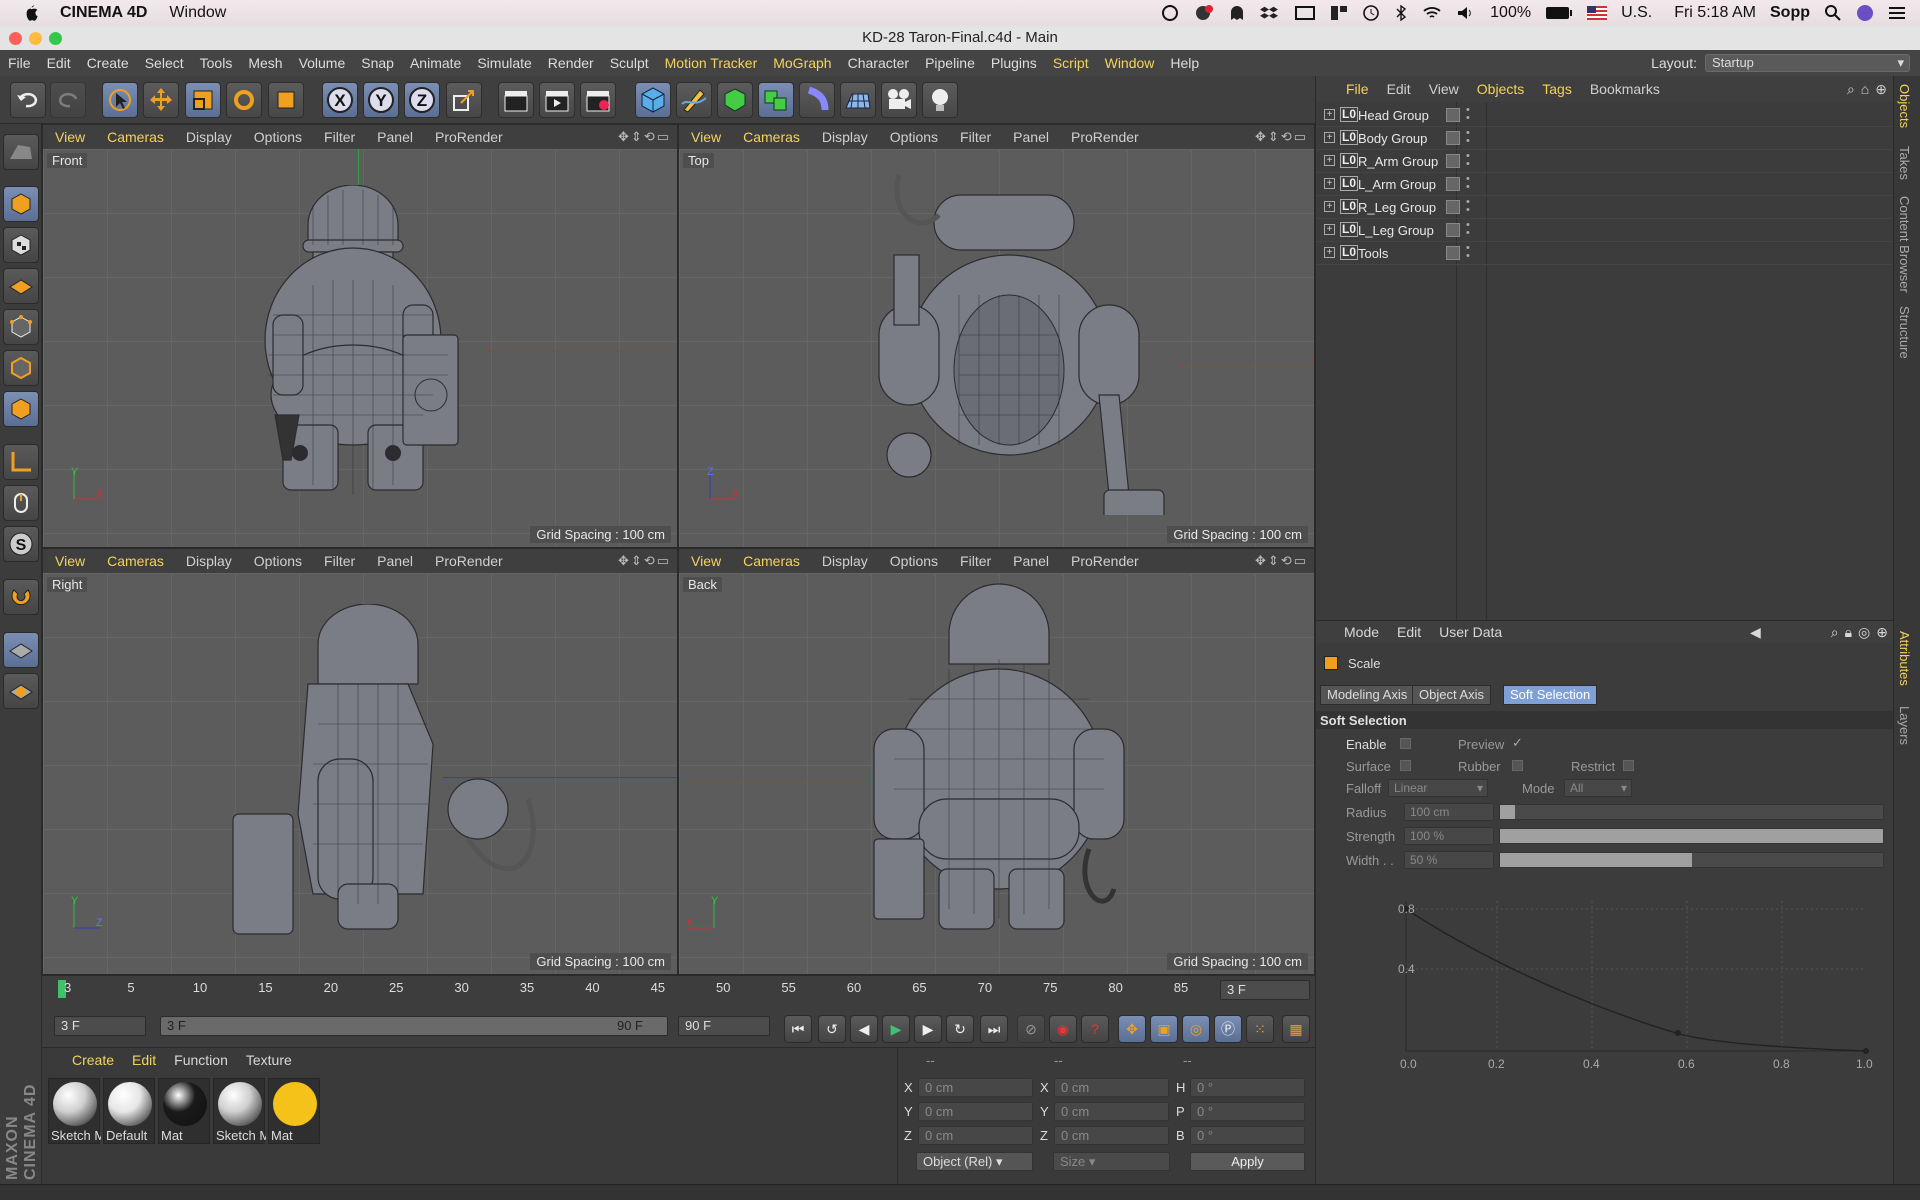 This screenshot has height=1200, width=1920. Describe the element at coordinates (1550, 695) in the screenshot. I see `tab-soft-selection: Soft Selection` at that location.